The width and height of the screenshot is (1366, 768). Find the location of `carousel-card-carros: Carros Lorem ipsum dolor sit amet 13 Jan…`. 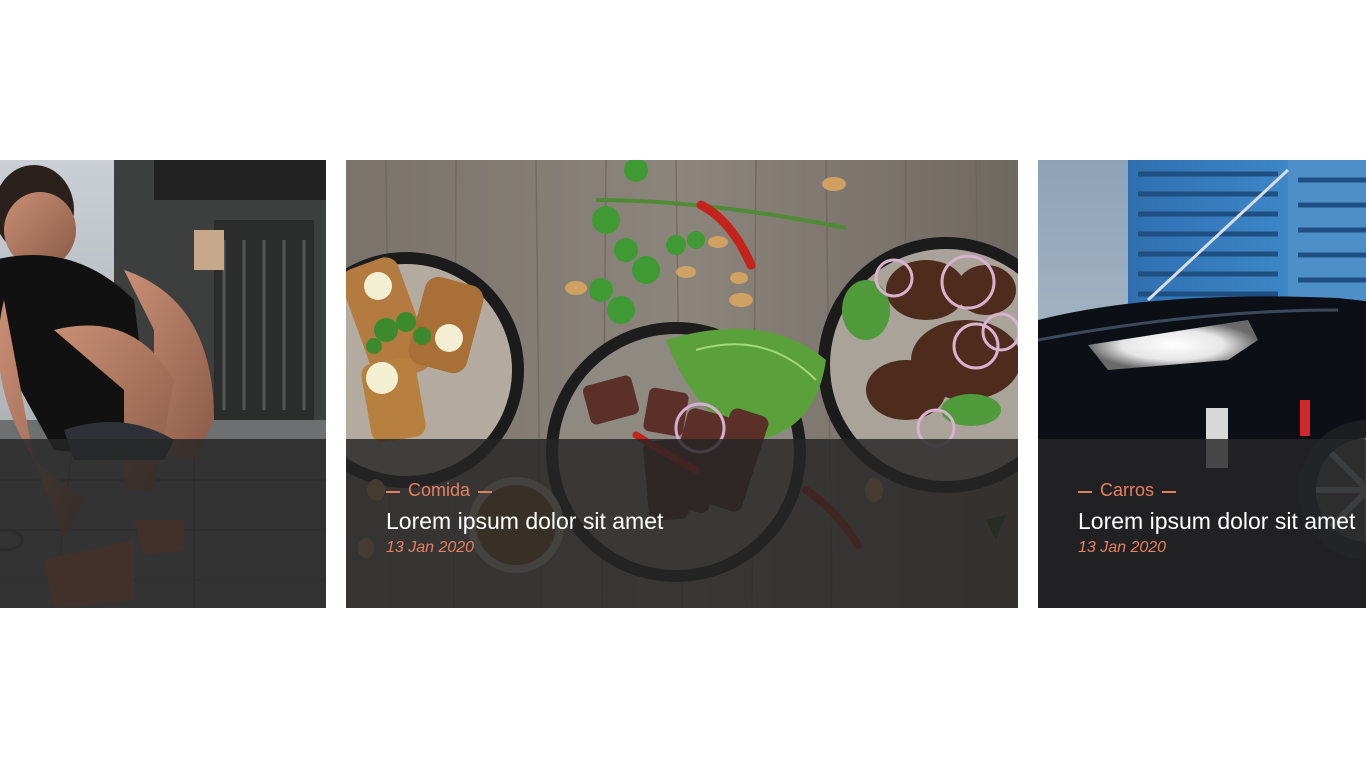

carousel-card-carros: Carros Lorem ipsum dolor sit amet 13 Jan… is located at coordinates (1202, 384).